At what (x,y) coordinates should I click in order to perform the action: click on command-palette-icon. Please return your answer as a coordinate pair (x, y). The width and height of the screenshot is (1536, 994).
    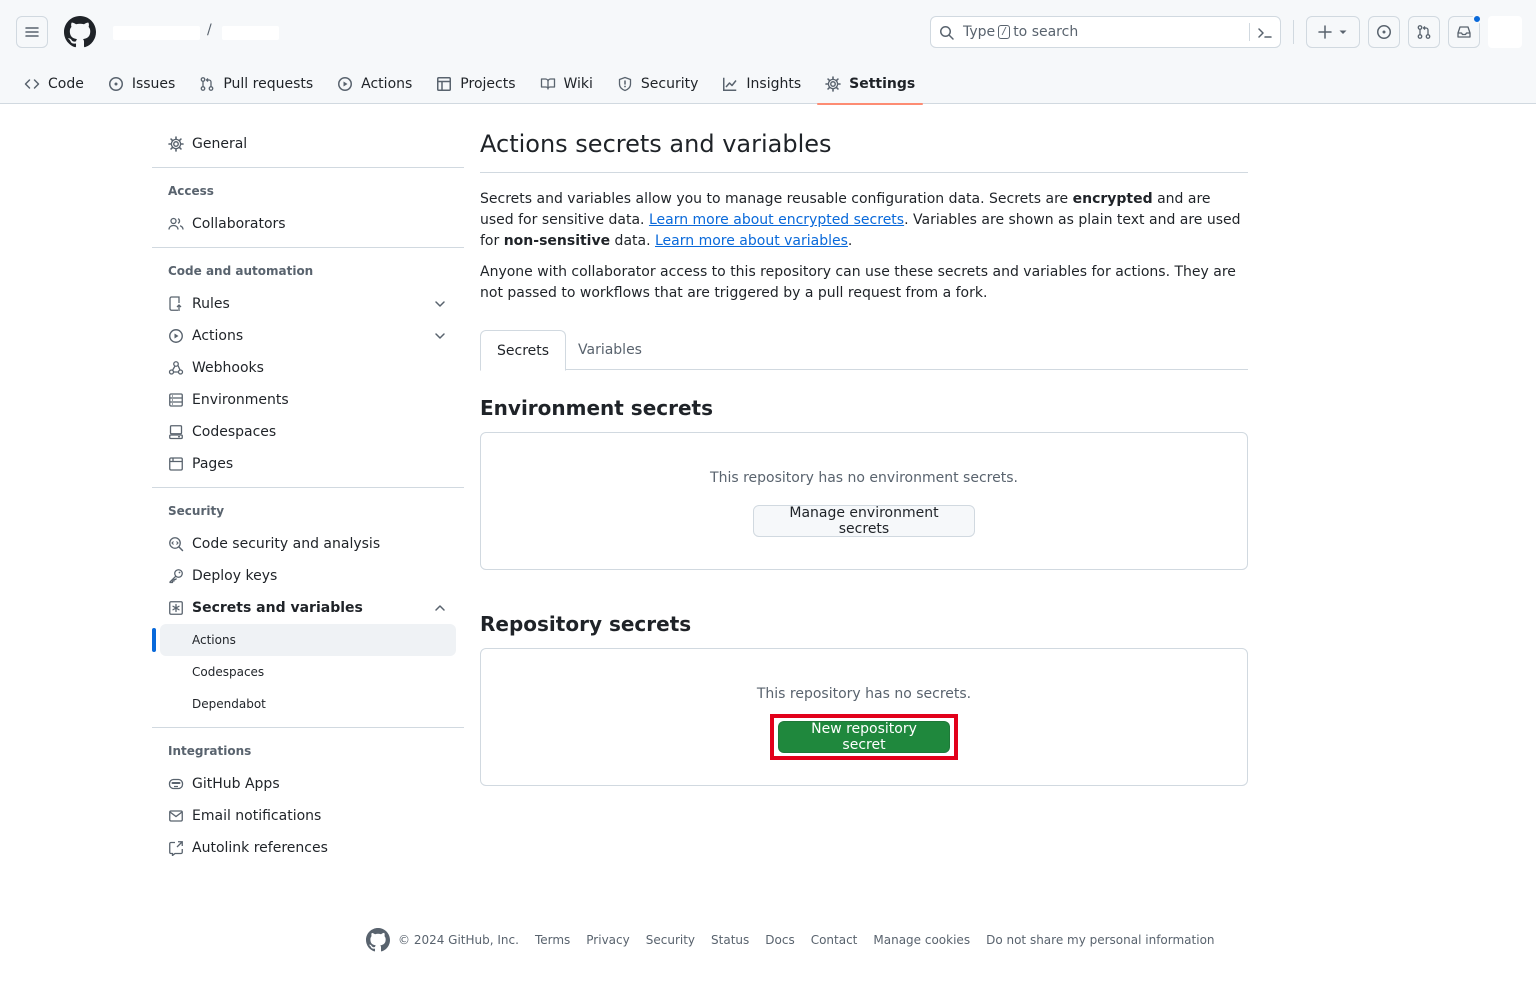
    Looking at the image, I should click on (1265, 33).